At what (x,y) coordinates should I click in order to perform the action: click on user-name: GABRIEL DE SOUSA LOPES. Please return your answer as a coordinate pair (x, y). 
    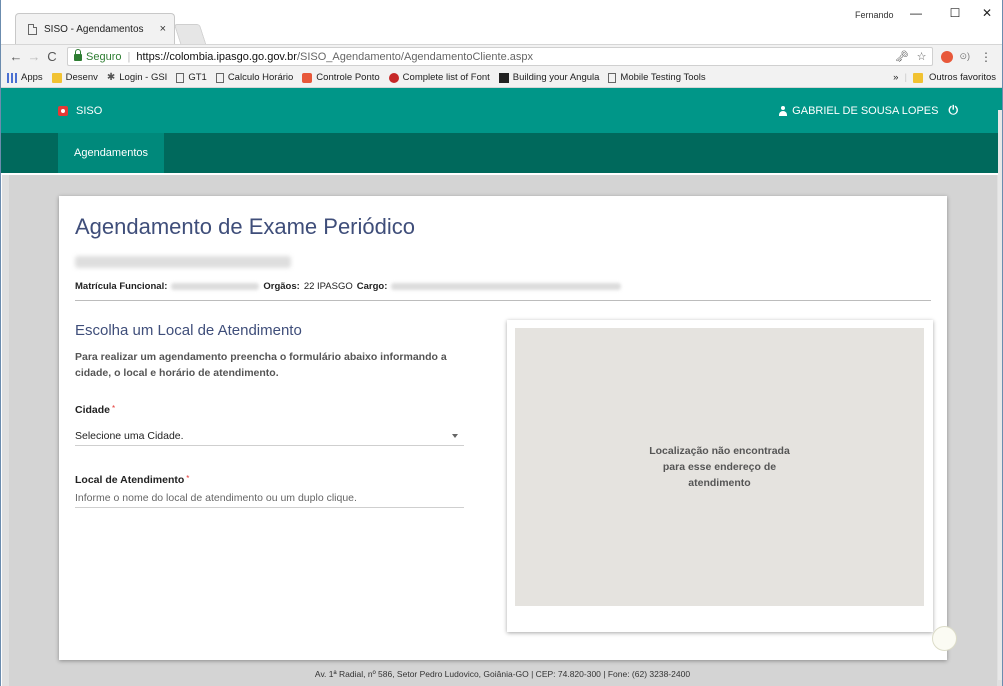
    Looking at the image, I should click on (865, 110).